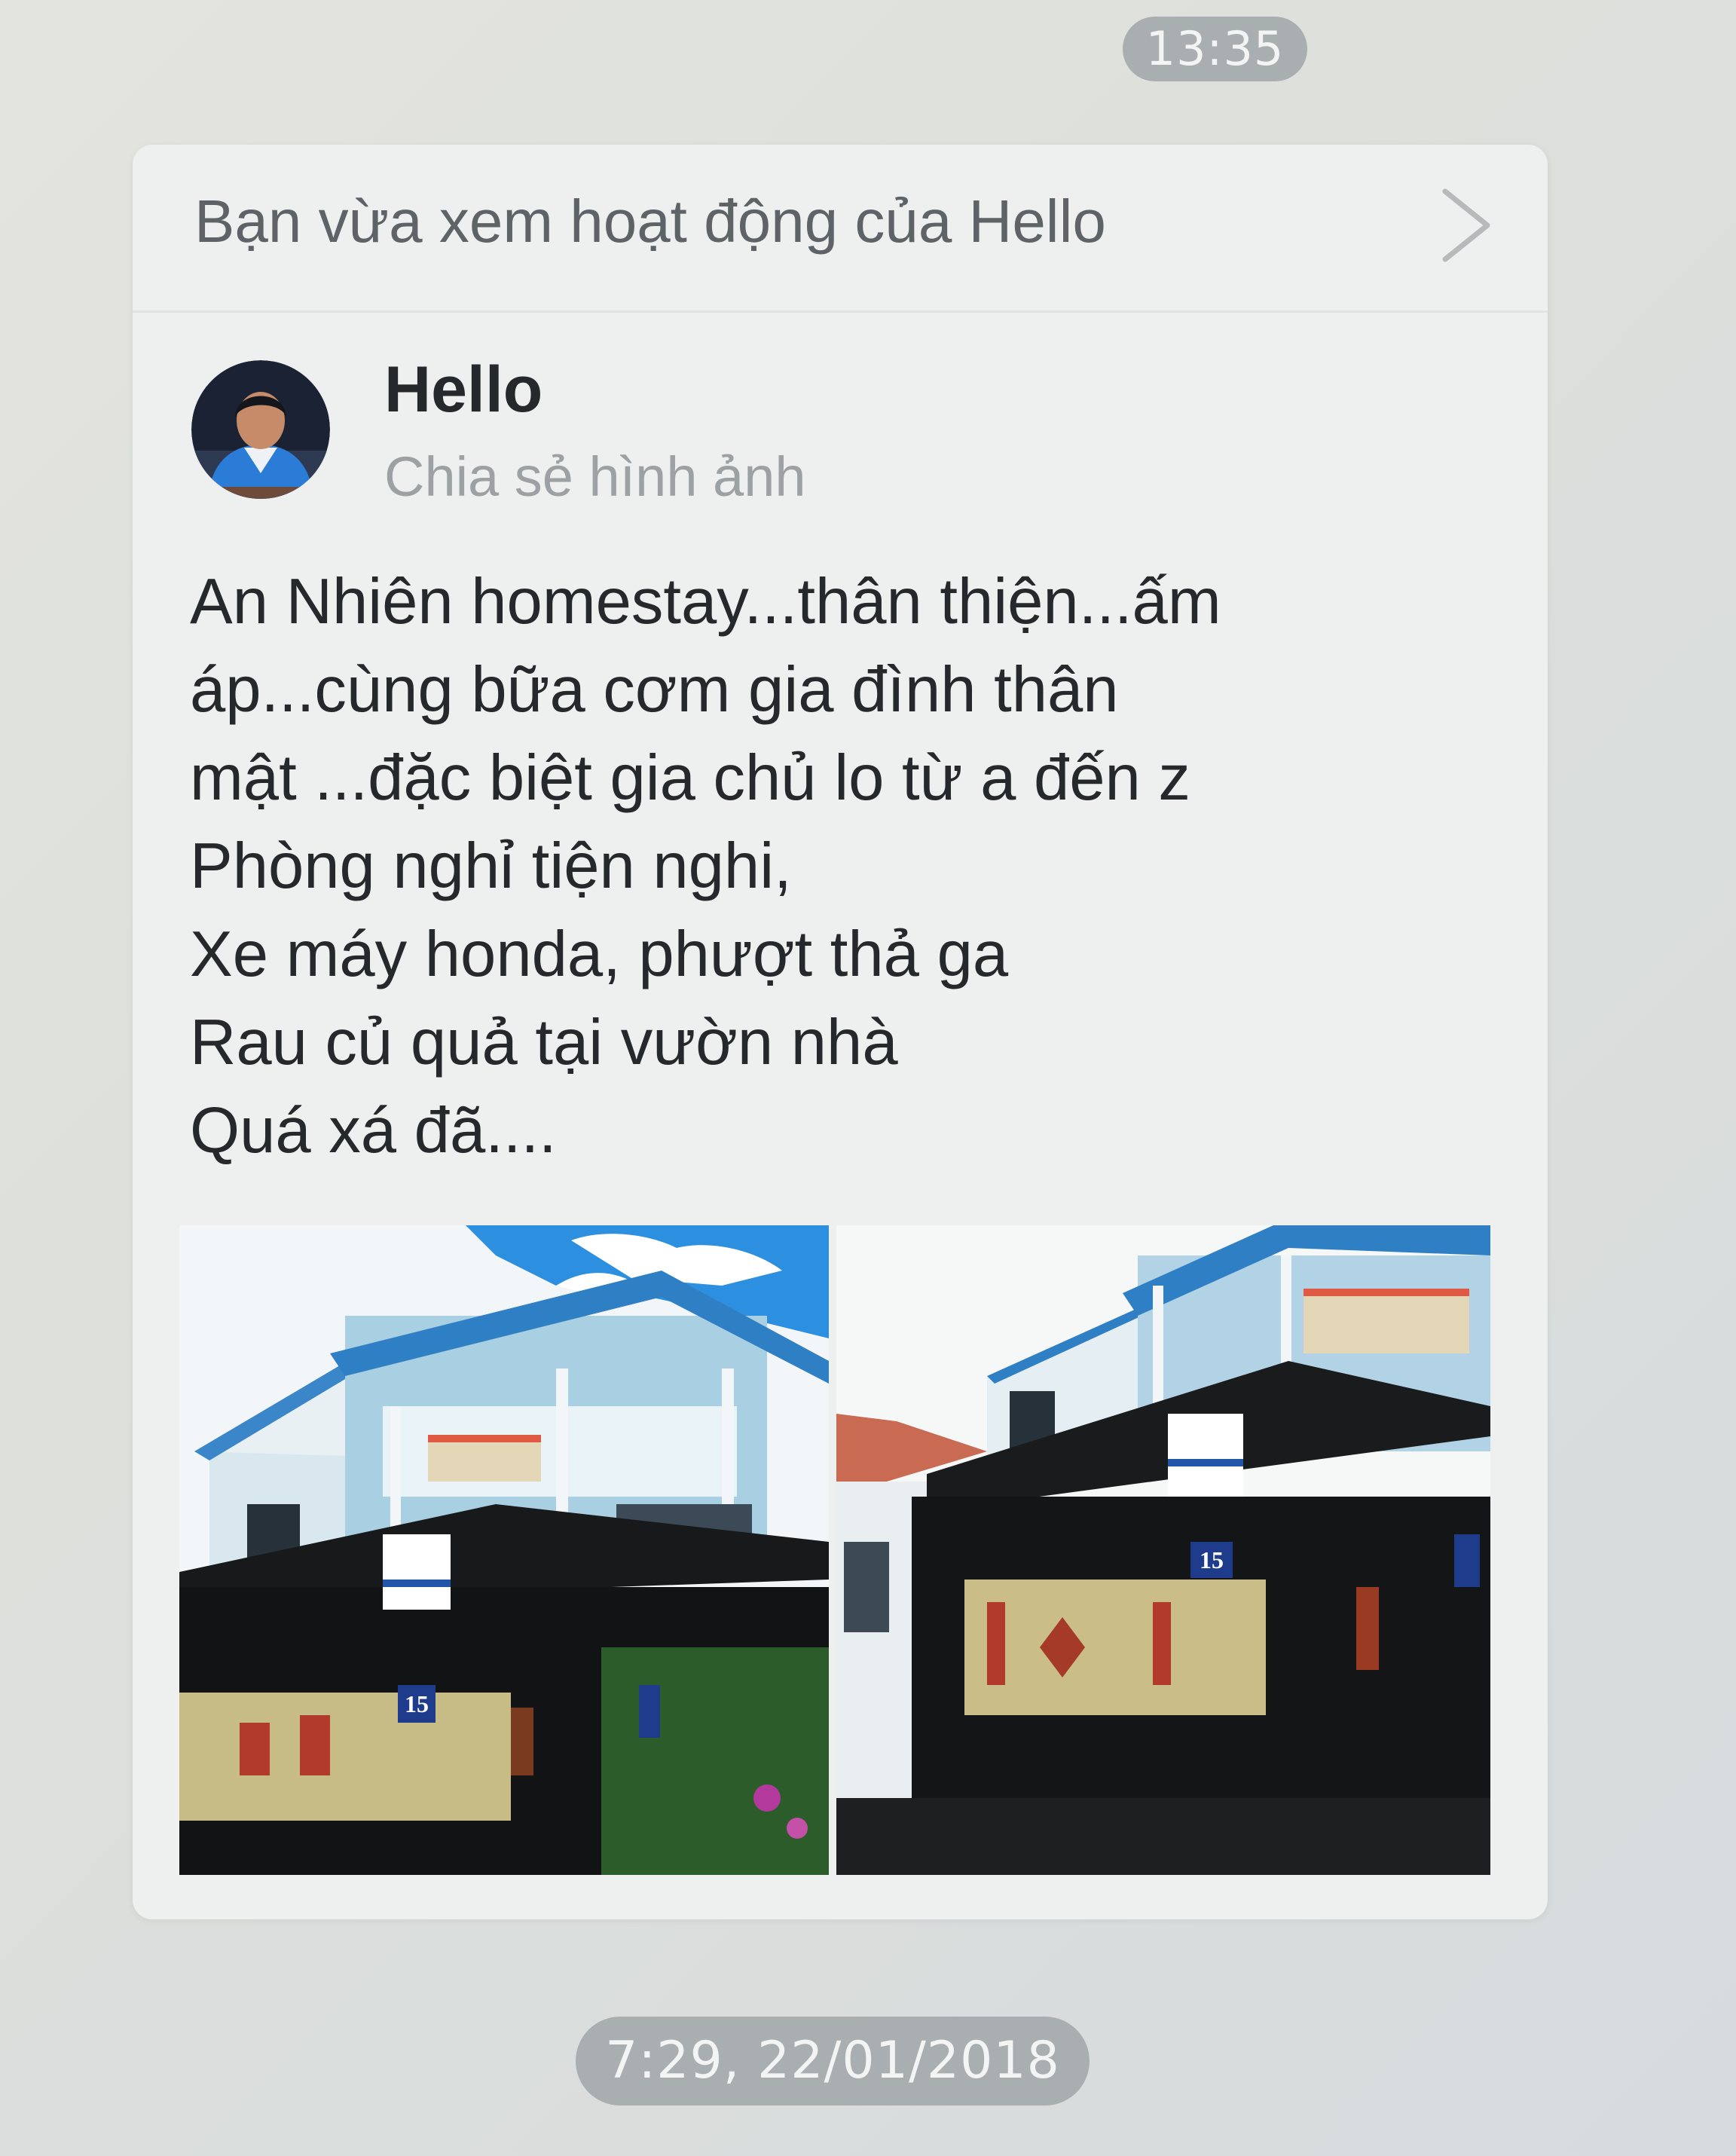  I want to click on caption-line: Xe máy honda, phượt thả ga, so click(599, 954).